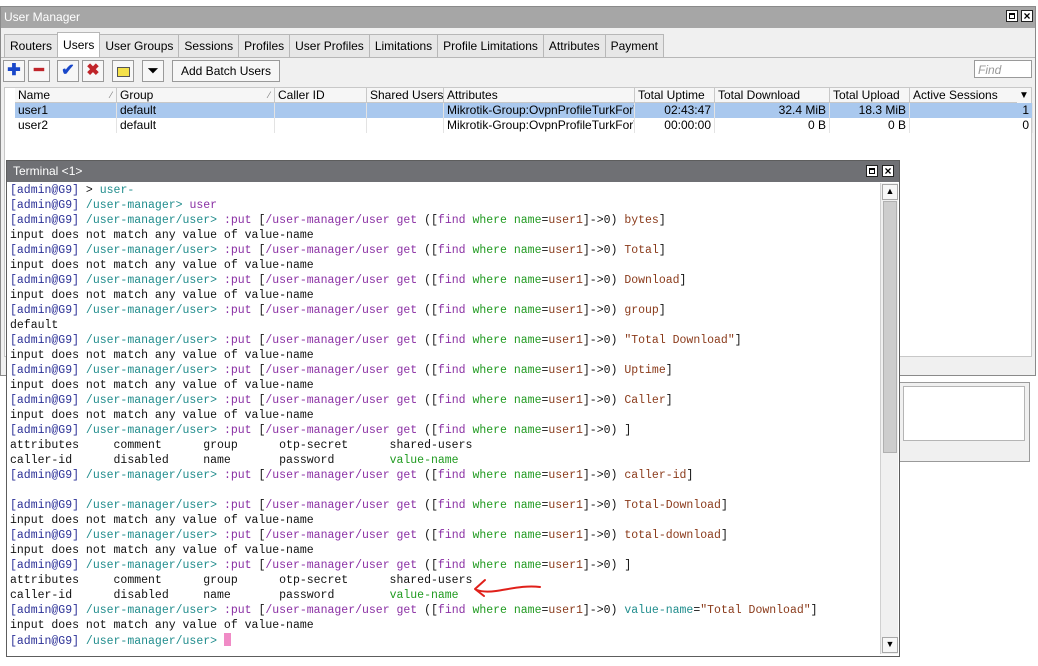  Describe the element at coordinates (870, 110) in the screenshot. I see `cell-upload: 18.3 MiB` at that location.